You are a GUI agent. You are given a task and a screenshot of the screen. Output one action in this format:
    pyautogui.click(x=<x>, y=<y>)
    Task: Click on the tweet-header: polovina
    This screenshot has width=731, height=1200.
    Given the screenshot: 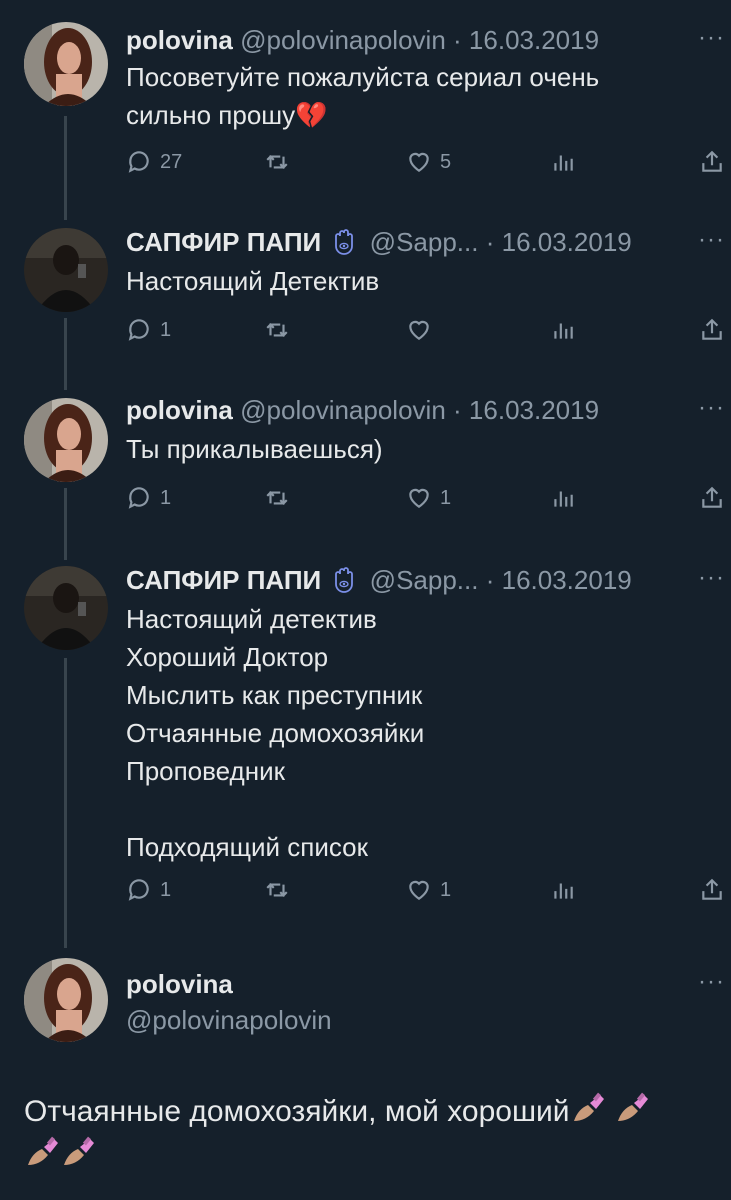 What is the action you would take?
    pyautogui.click(x=428, y=984)
    